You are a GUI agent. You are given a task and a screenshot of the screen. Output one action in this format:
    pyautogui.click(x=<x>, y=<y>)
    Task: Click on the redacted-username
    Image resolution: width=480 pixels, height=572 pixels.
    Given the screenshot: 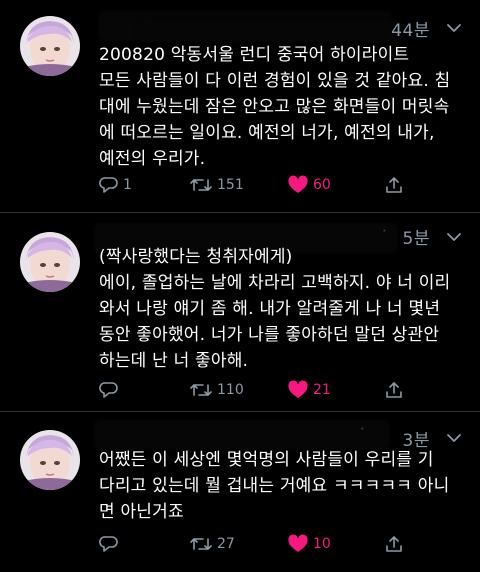 What is the action you would take?
    pyautogui.click(x=242, y=435)
    